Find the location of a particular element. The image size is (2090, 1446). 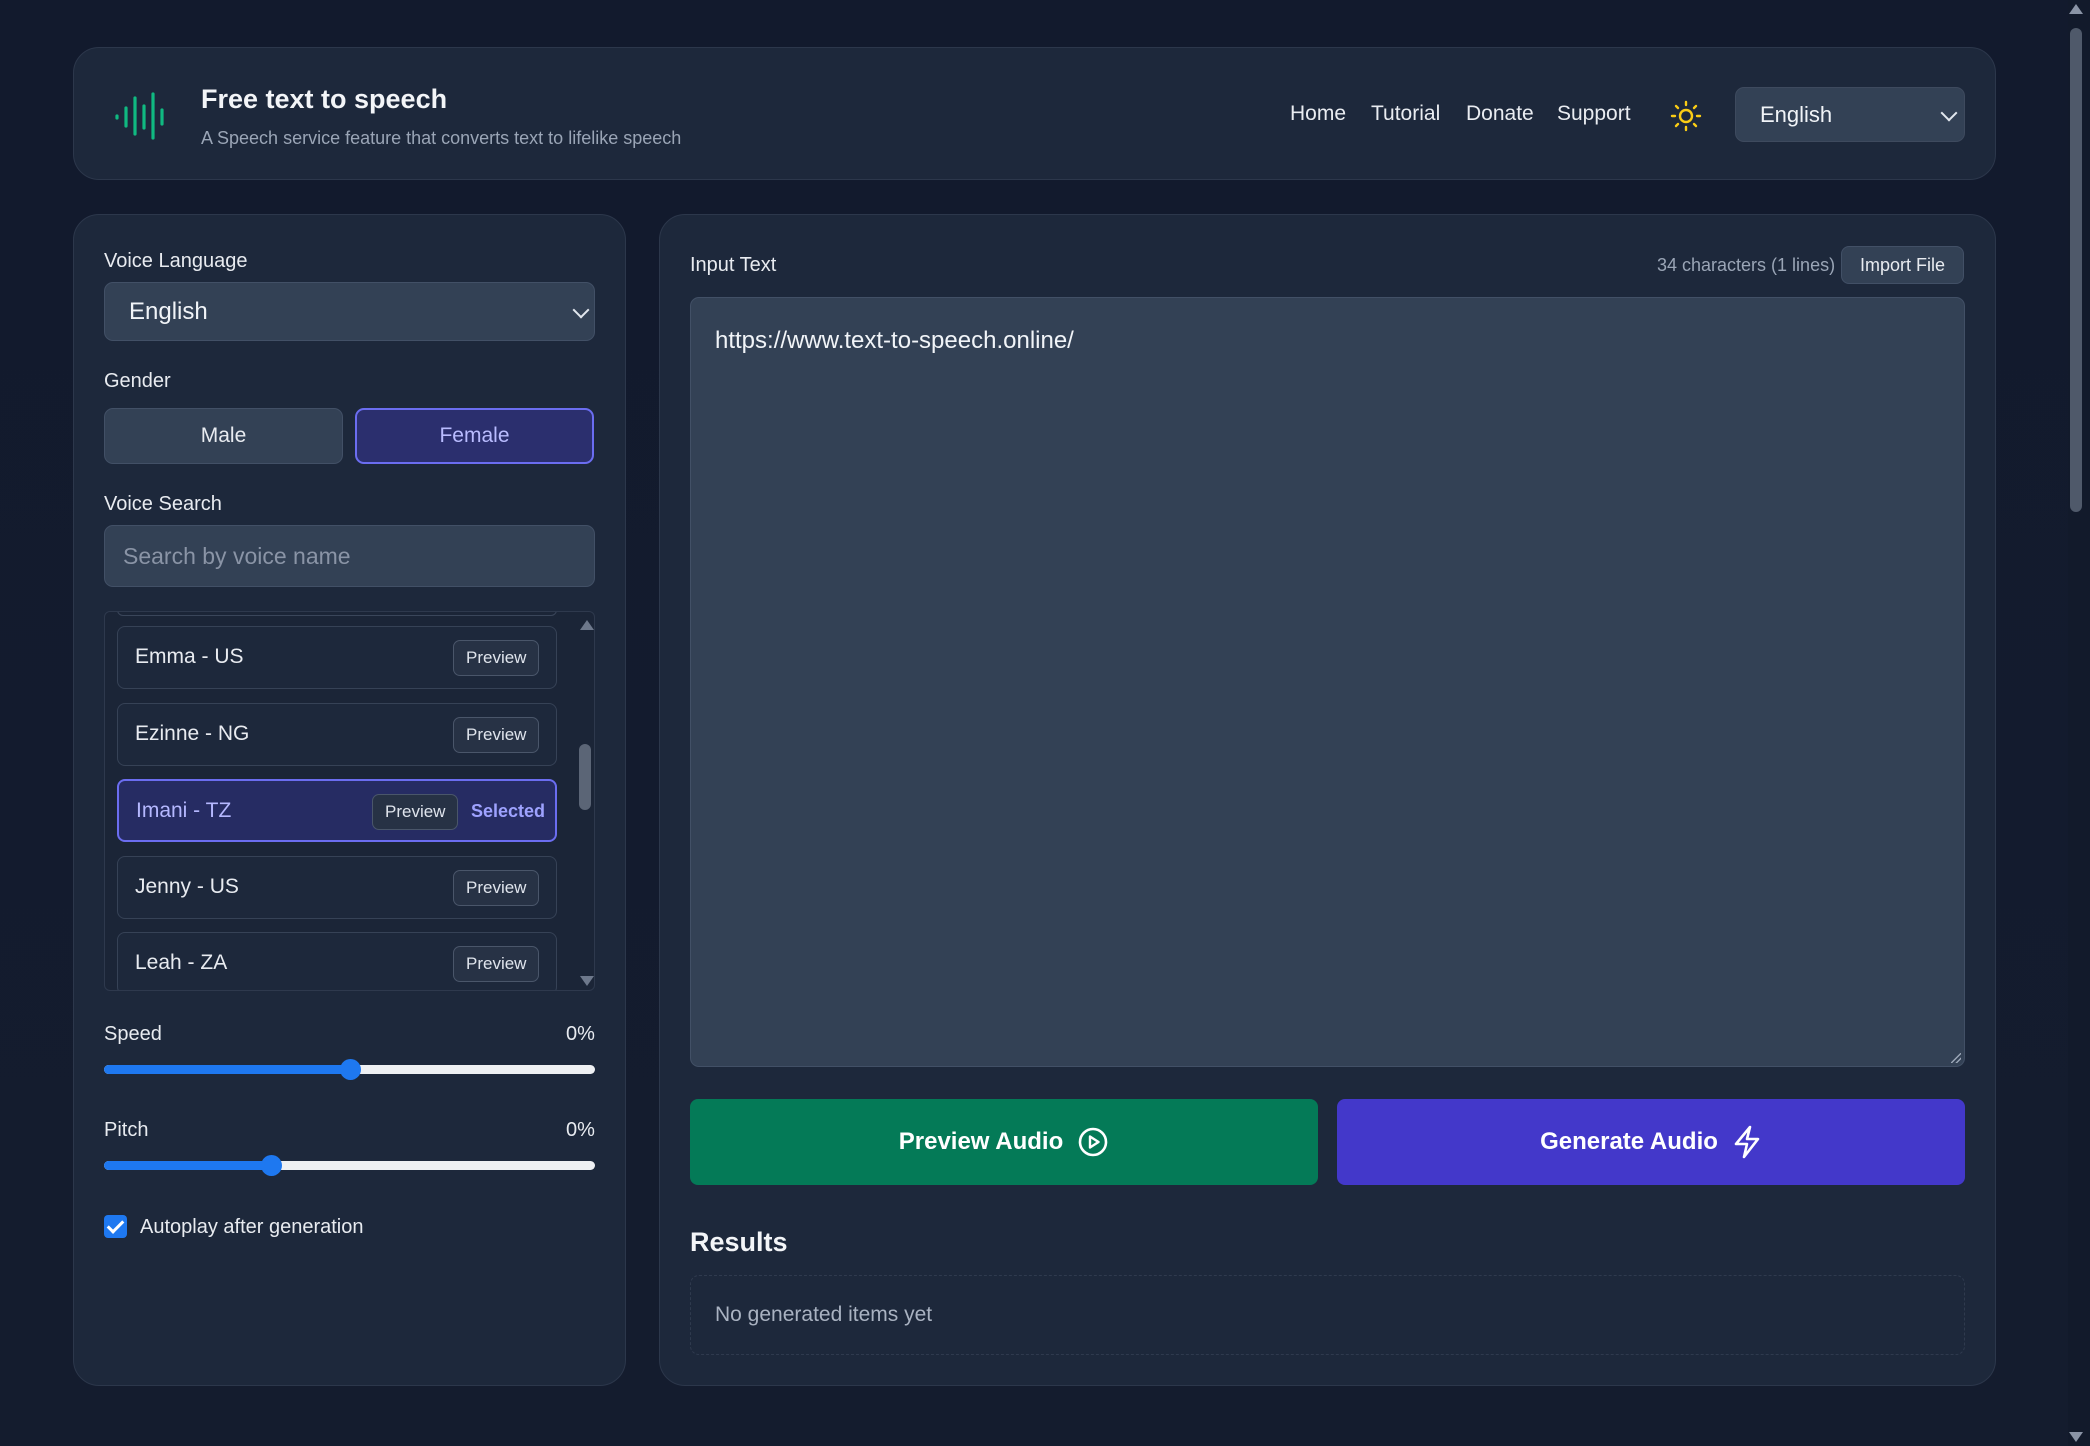

speed-value: 0% is located at coordinates (580, 1034).